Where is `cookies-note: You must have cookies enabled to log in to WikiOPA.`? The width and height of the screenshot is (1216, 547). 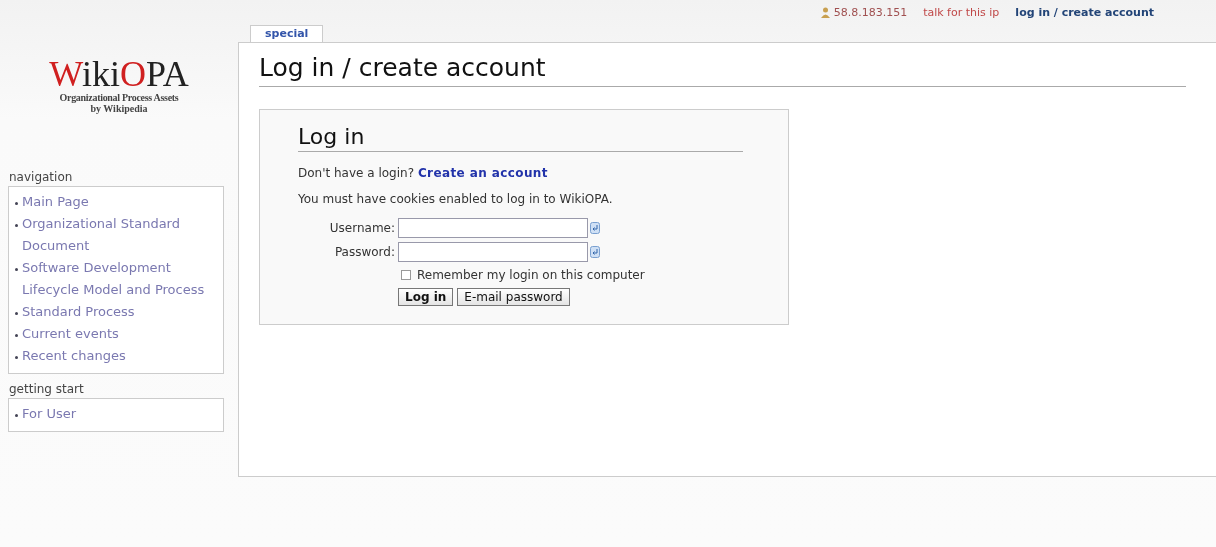
cookies-note: You must have cookies enabled to log in to WikiOPA. is located at coordinates (456, 199).